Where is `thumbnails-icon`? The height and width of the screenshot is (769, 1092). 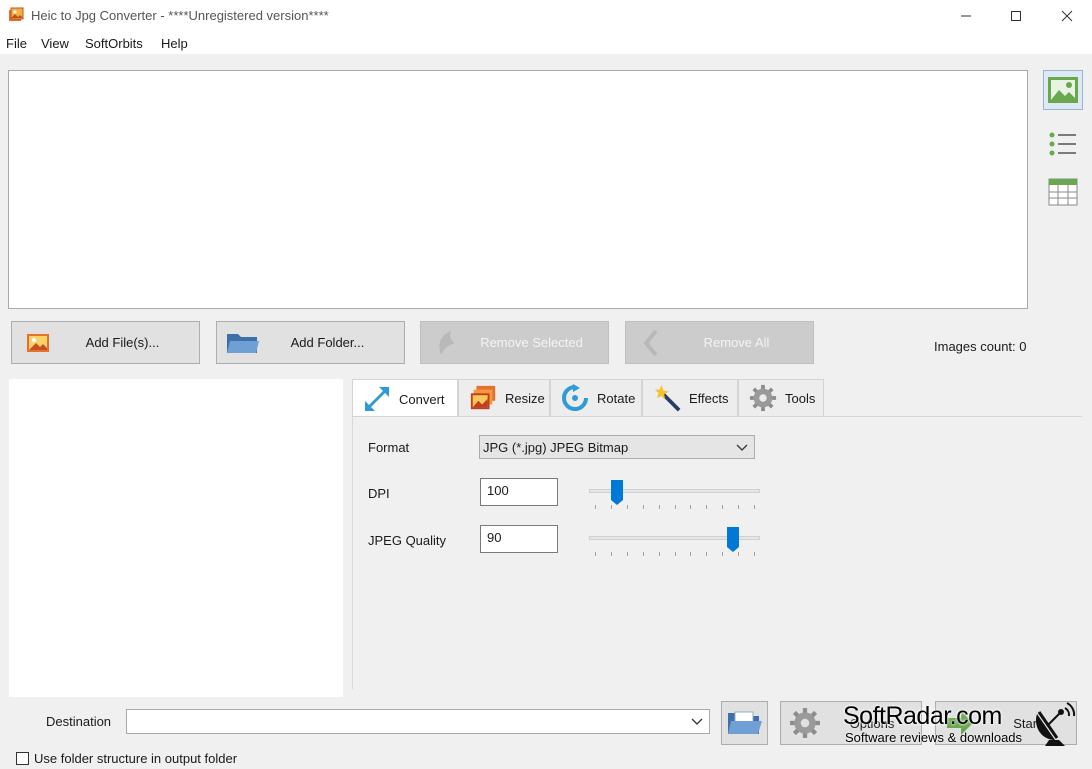
thumbnails-icon is located at coordinates (1063, 90).